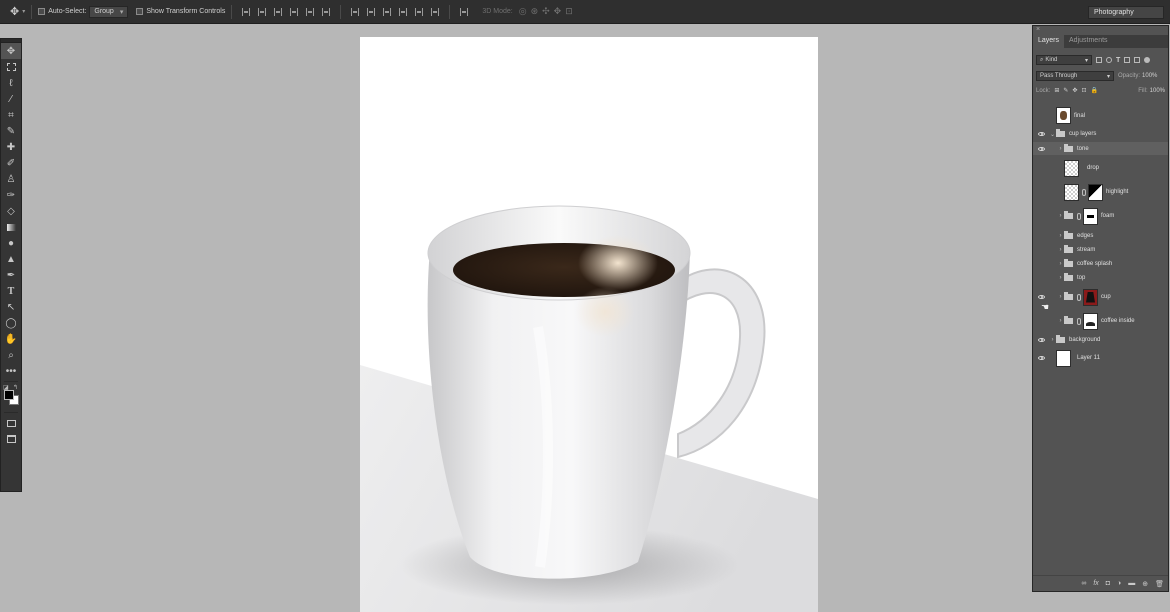  Describe the element at coordinates (11, 67) in the screenshot. I see `marquee-tool-icon` at that location.